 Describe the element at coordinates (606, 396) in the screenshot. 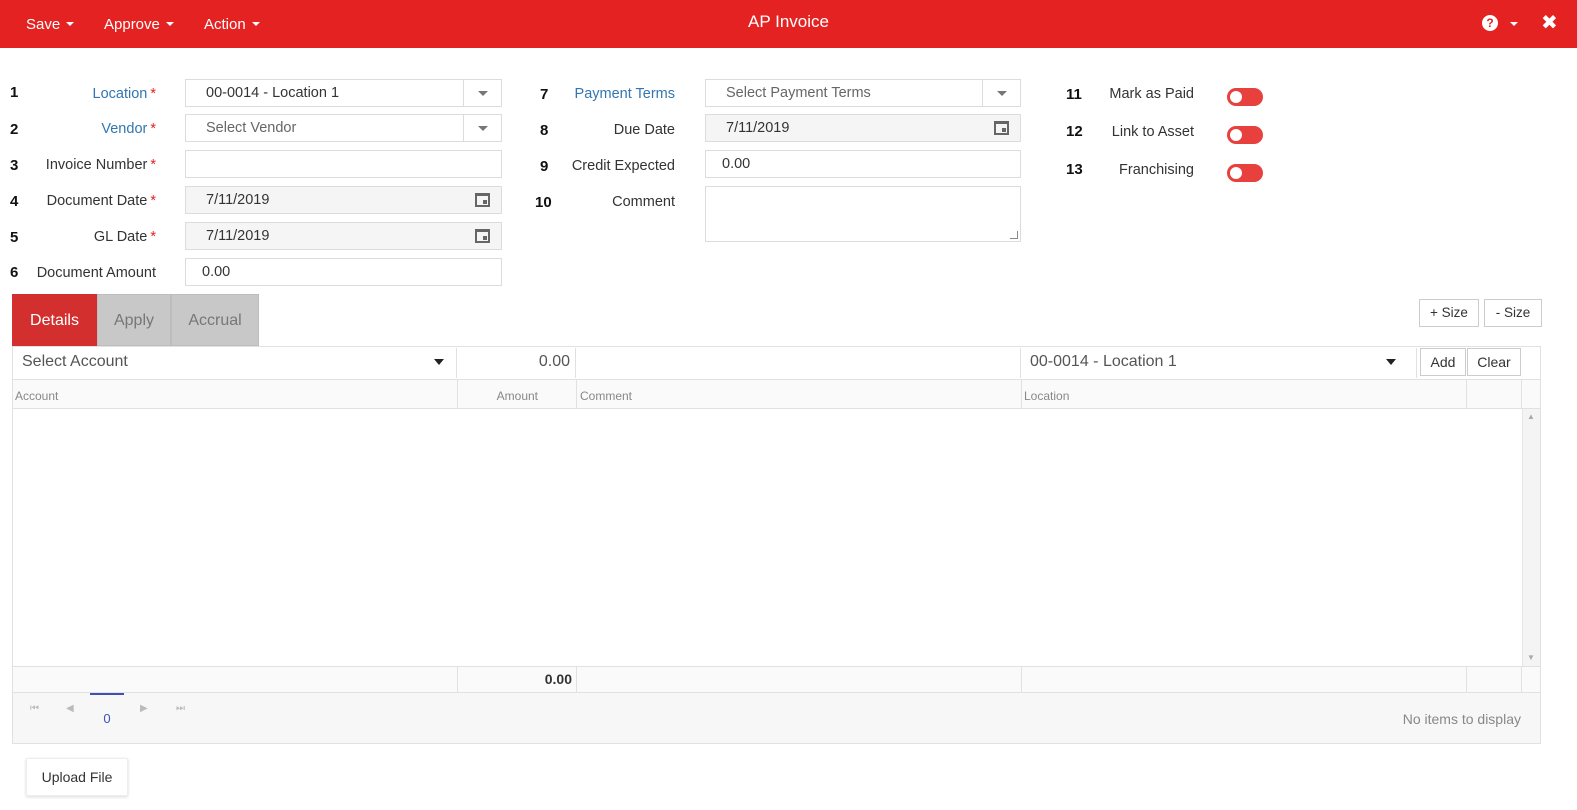

I see `column-header-comment: Comment` at that location.